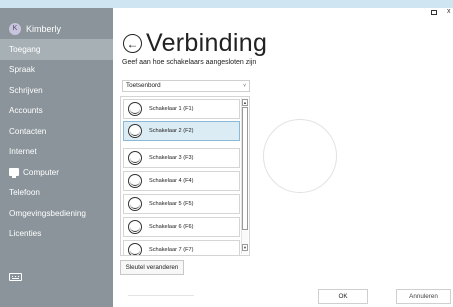 This screenshot has height=307, width=453. What do you see at coordinates (132, 43) in the screenshot?
I see `back-icon: ←` at bounding box center [132, 43].